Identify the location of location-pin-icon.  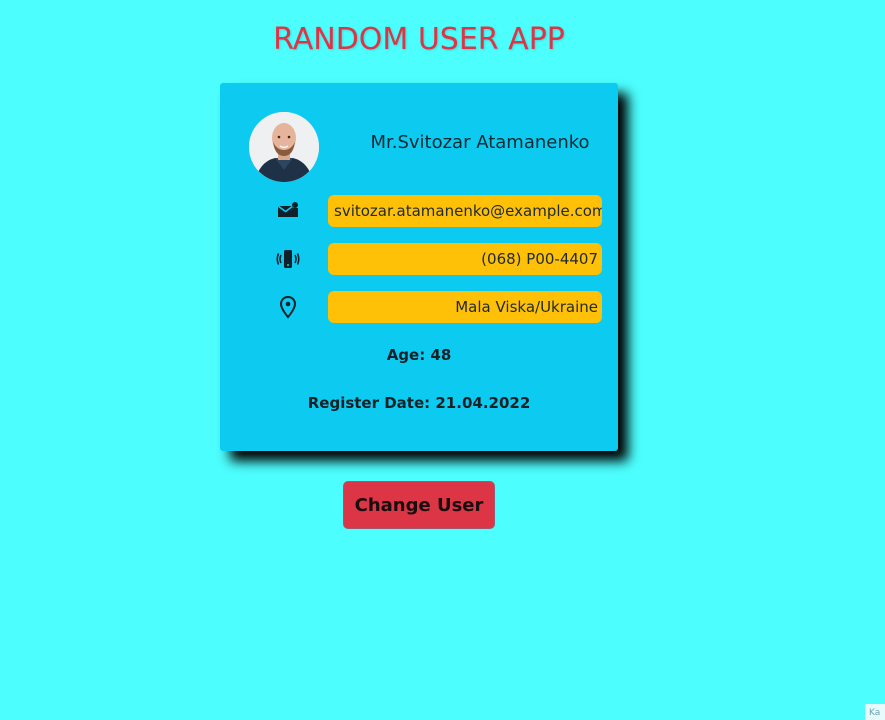
(288, 307).